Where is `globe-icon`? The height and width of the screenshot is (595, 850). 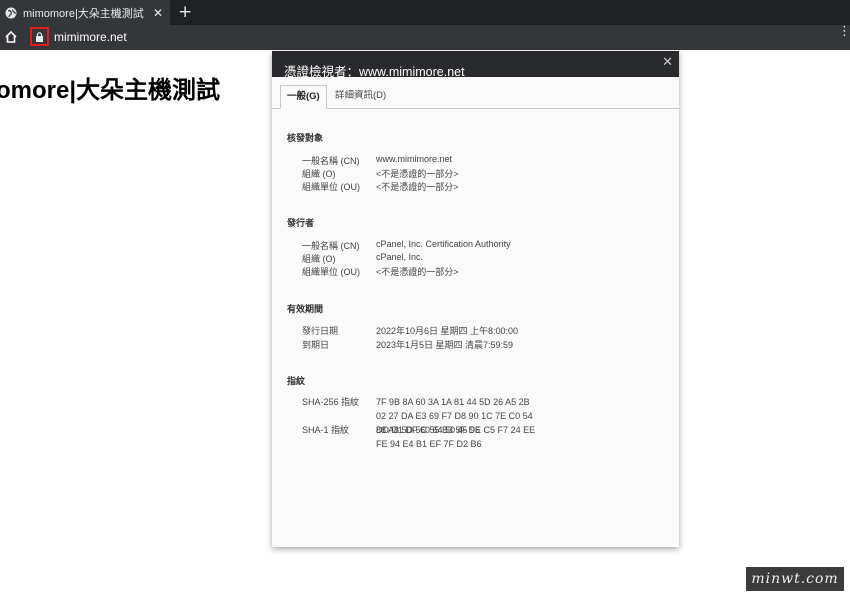 globe-icon is located at coordinates (11, 12).